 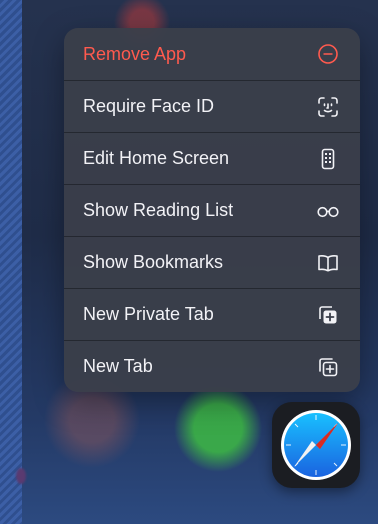 I want to click on menu-item-label: Edit Home Screen, so click(x=156, y=158).